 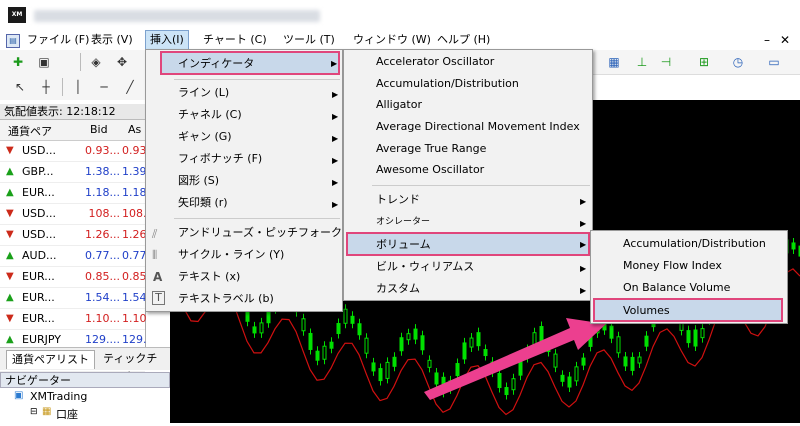 I want to click on indicators-custom-item: カスタム, so click(x=398, y=289).